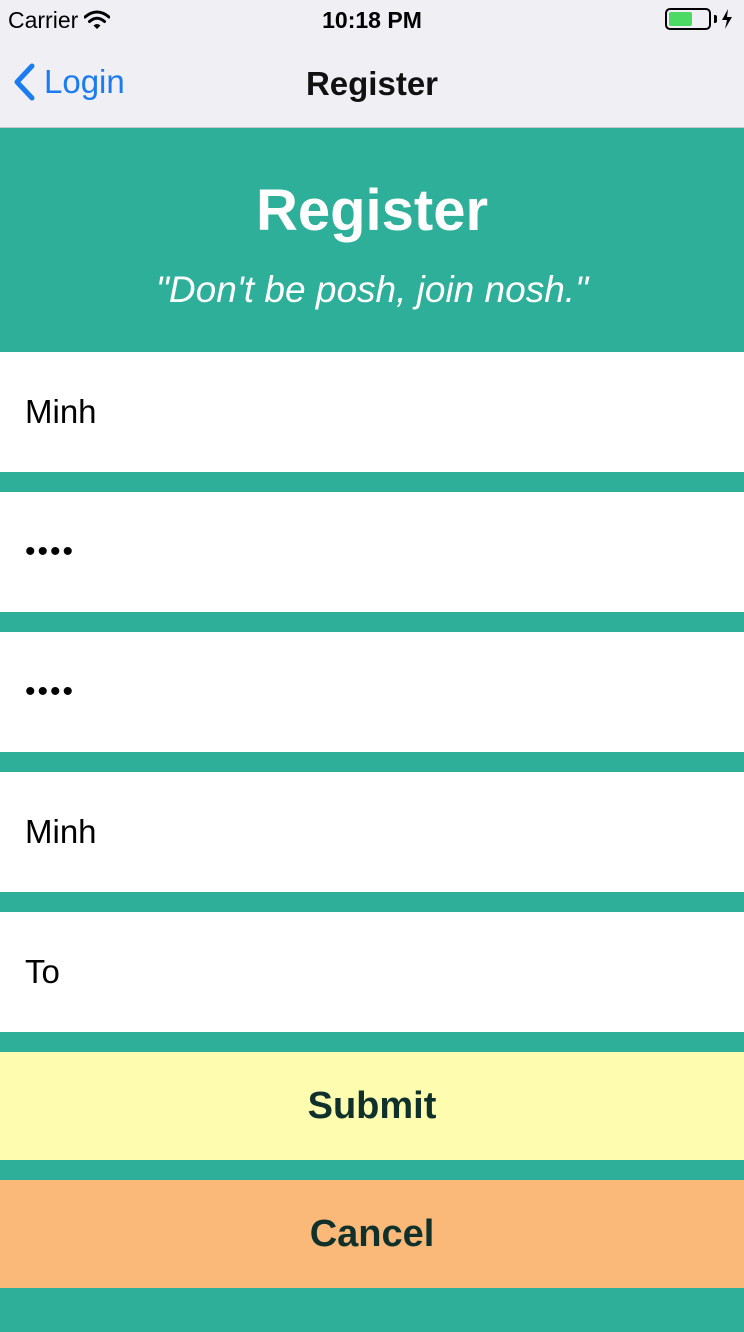  I want to click on username-value: Minh, so click(61, 411).